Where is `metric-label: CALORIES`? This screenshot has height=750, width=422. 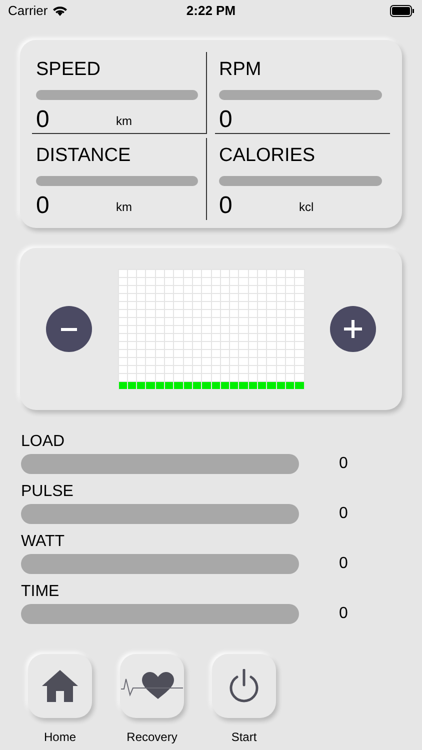 metric-label: CALORIES is located at coordinates (267, 156).